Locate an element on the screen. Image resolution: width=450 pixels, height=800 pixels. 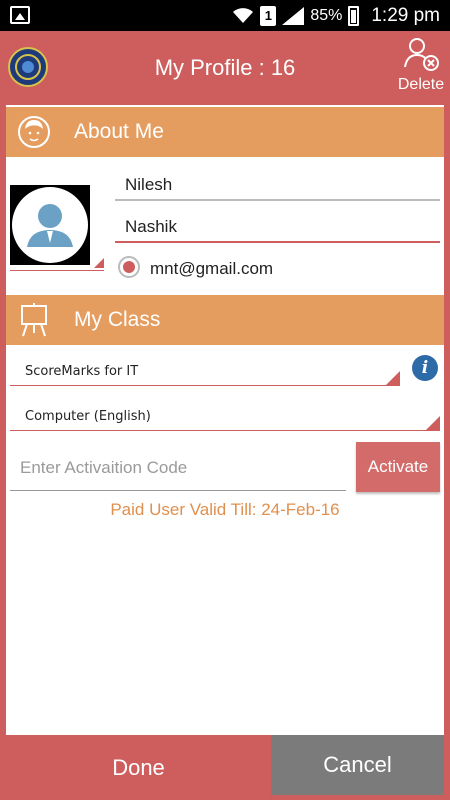
activation-code-input is located at coordinates (178, 468).